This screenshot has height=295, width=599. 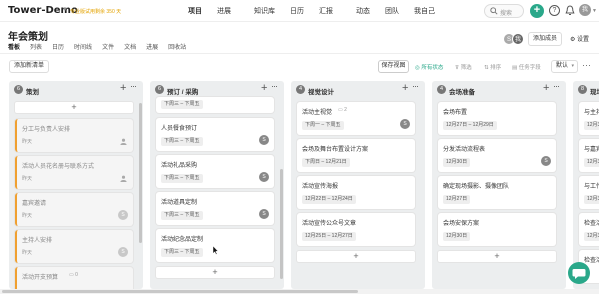 What do you see at coordinates (108, 46) in the screenshot?
I see `tab-files: 文件` at bounding box center [108, 46].